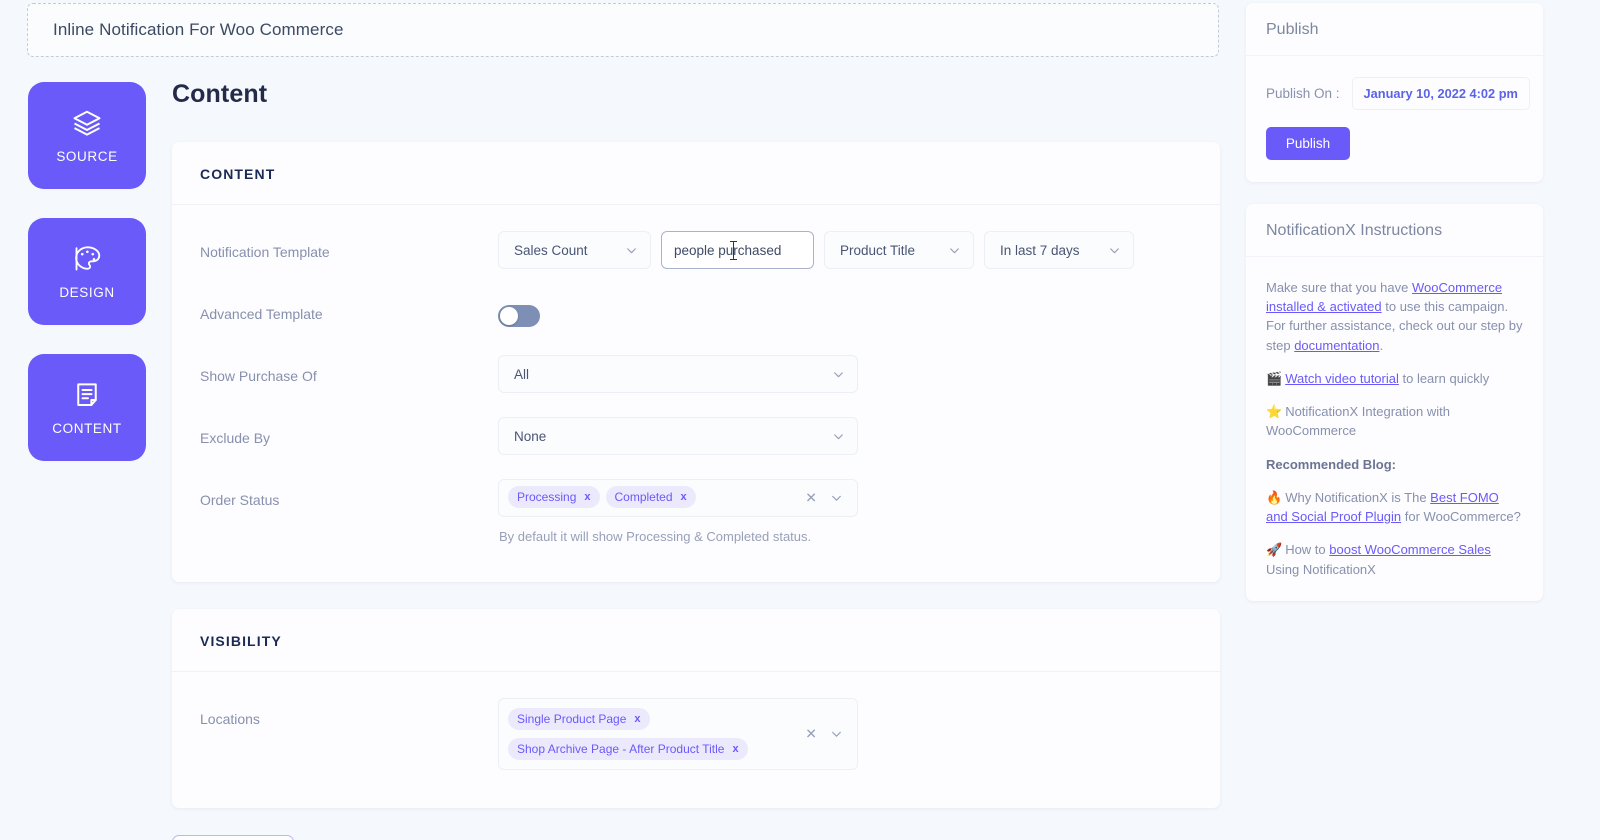 Image resolution: width=1600 pixels, height=840 pixels. I want to click on order-status-multiselect: Processing x Completed x ✕, so click(678, 498).